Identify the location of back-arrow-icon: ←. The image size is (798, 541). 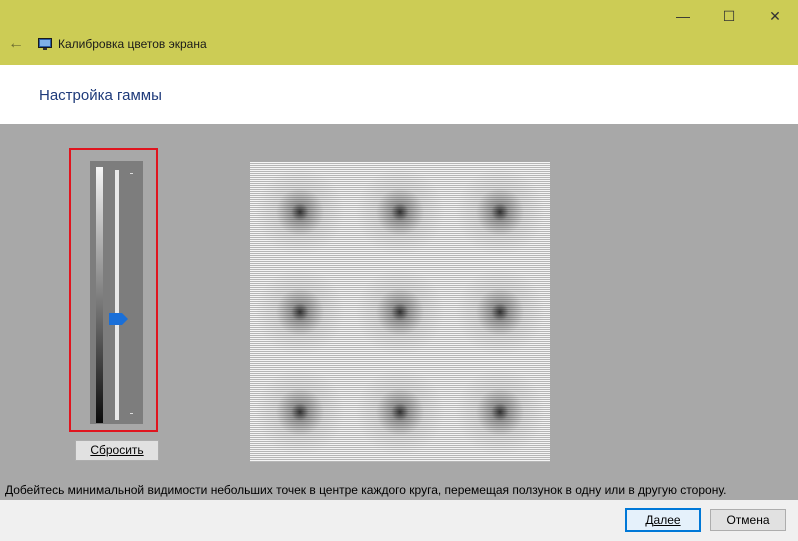
(16, 44).